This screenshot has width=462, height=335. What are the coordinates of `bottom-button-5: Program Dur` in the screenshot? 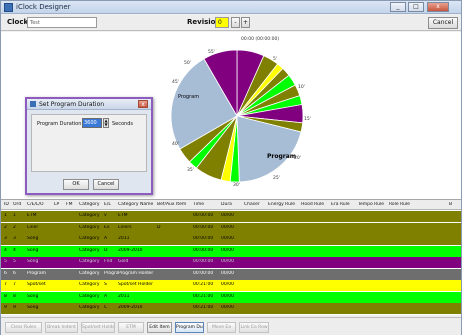 It's located at (189, 327).